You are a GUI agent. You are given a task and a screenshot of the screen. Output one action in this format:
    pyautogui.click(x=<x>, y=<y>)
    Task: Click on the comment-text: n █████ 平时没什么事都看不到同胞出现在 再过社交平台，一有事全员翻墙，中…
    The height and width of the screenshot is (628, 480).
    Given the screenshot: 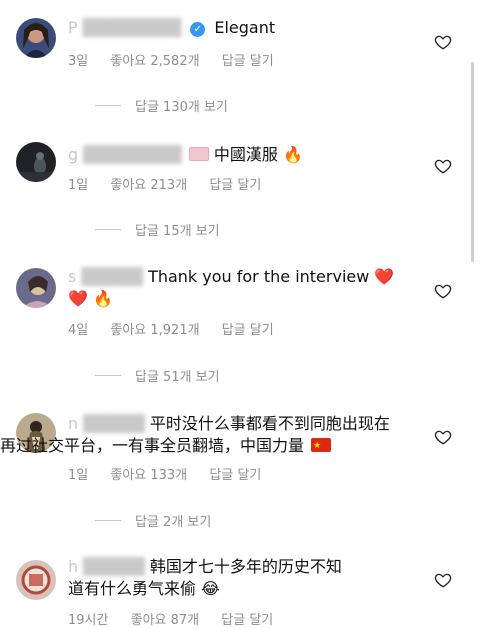 What is the action you would take?
    pyautogui.click(x=199, y=435)
    